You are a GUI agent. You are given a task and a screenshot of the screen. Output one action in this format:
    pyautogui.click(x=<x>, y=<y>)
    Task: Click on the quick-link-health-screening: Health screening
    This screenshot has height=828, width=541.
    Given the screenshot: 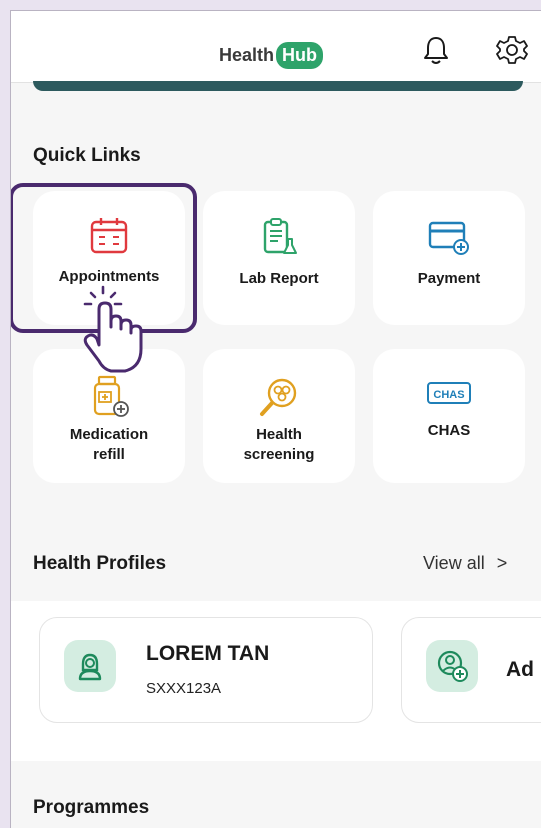 What is the action you would take?
    pyautogui.click(x=279, y=416)
    